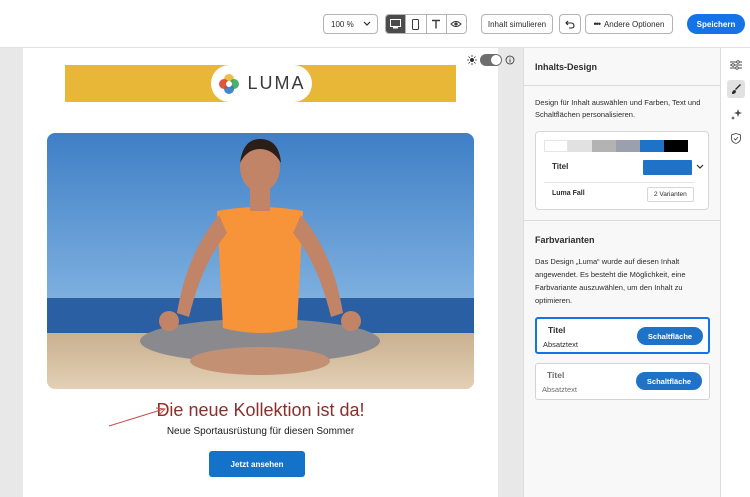 The height and width of the screenshot is (497, 750). I want to click on color-swatches, so click(616, 146).